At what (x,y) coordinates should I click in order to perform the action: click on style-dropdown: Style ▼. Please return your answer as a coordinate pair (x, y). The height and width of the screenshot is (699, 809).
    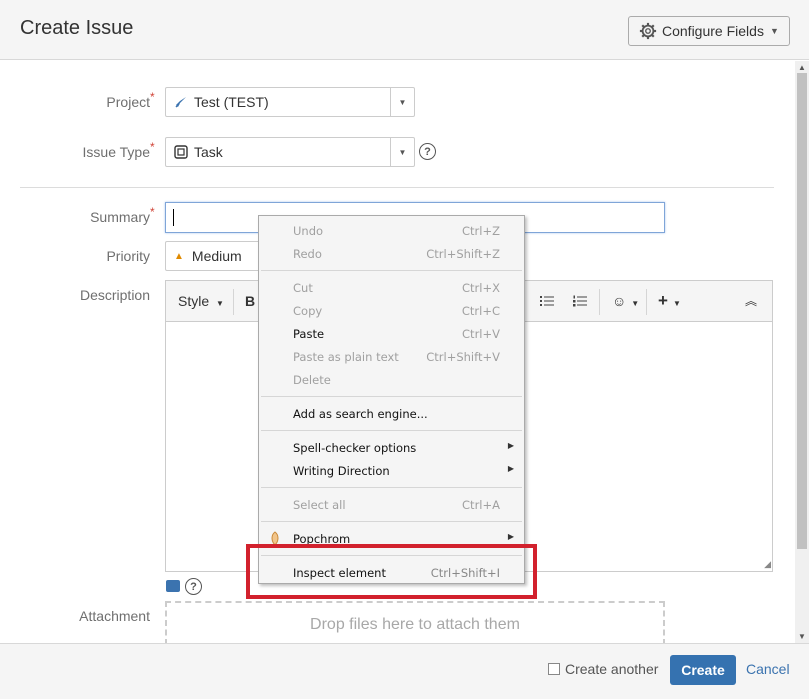
    Looking at the image, I should click on (201, 301).